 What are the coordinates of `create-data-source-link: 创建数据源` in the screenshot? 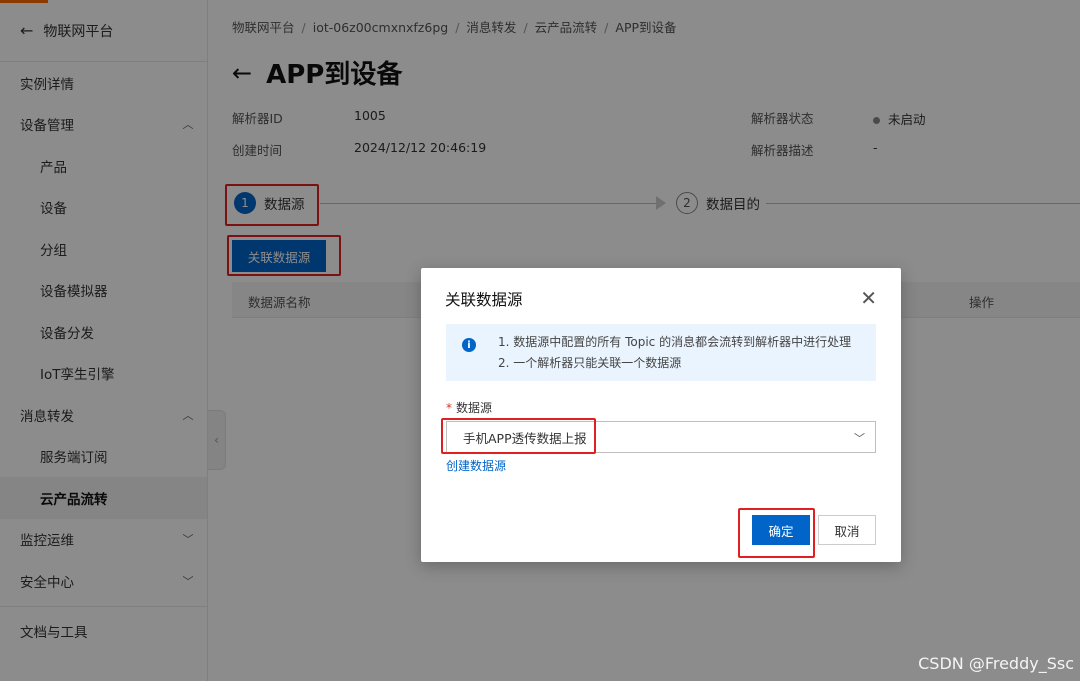 It's located at (476, 465).